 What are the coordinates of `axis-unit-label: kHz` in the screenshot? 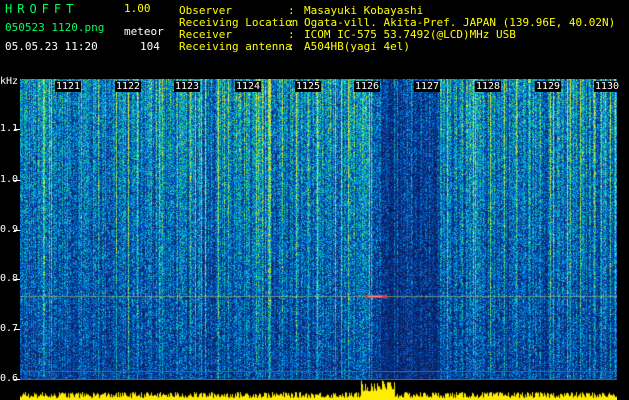 It's located at (9, 81).